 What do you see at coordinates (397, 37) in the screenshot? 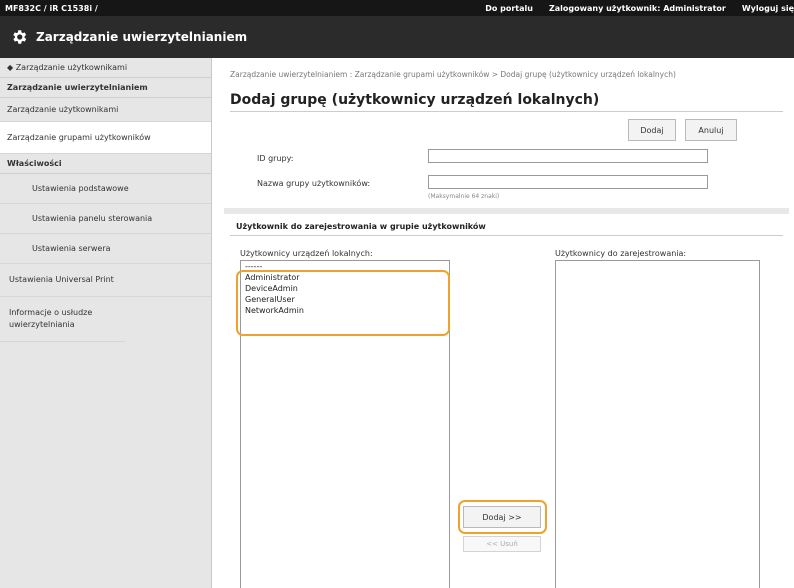
I see `title-bar: Zarządzanie uwierzytelnianiem` at bounding box center [397, 37].